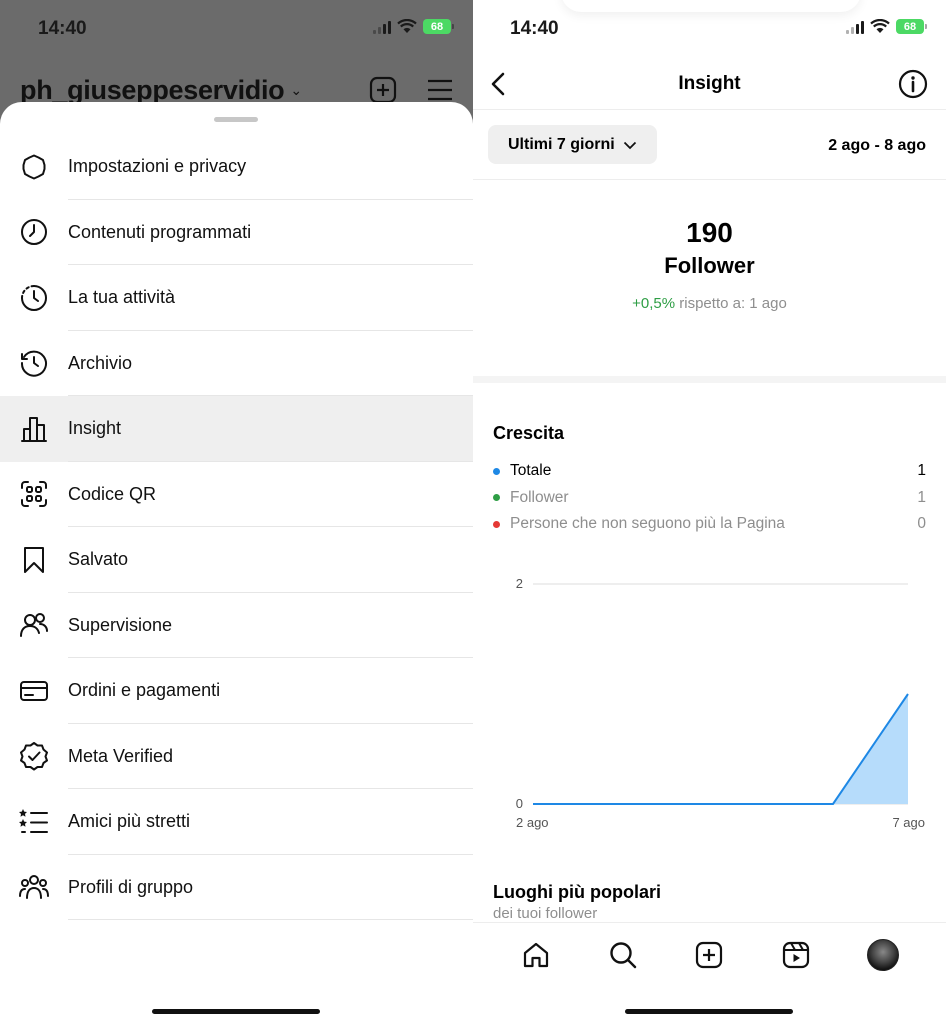  What do you see at coordinates (709, 232) in the screenshot?
I see `follower-count: 190` at bounding box center [709, 232].